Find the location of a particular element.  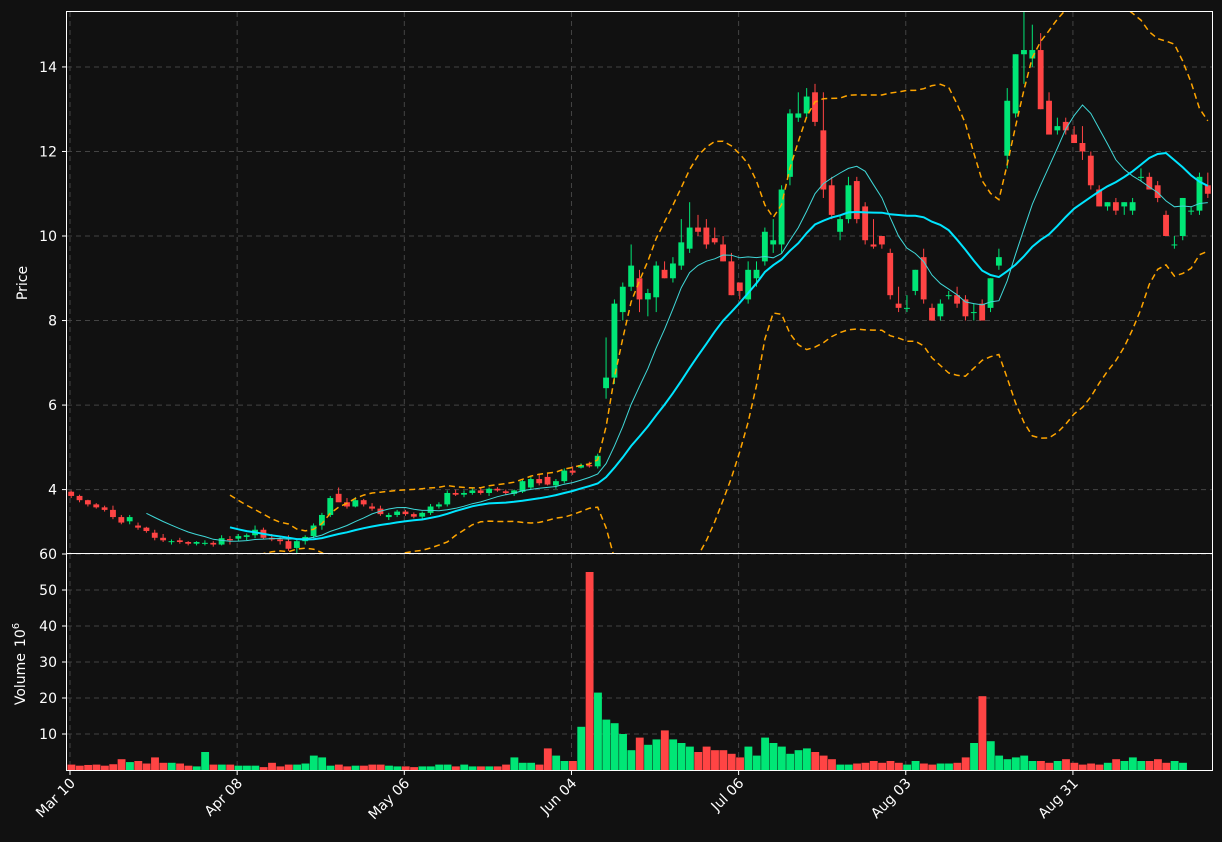

xtick-label: Aug 03 is located at coordinates (891, 799).